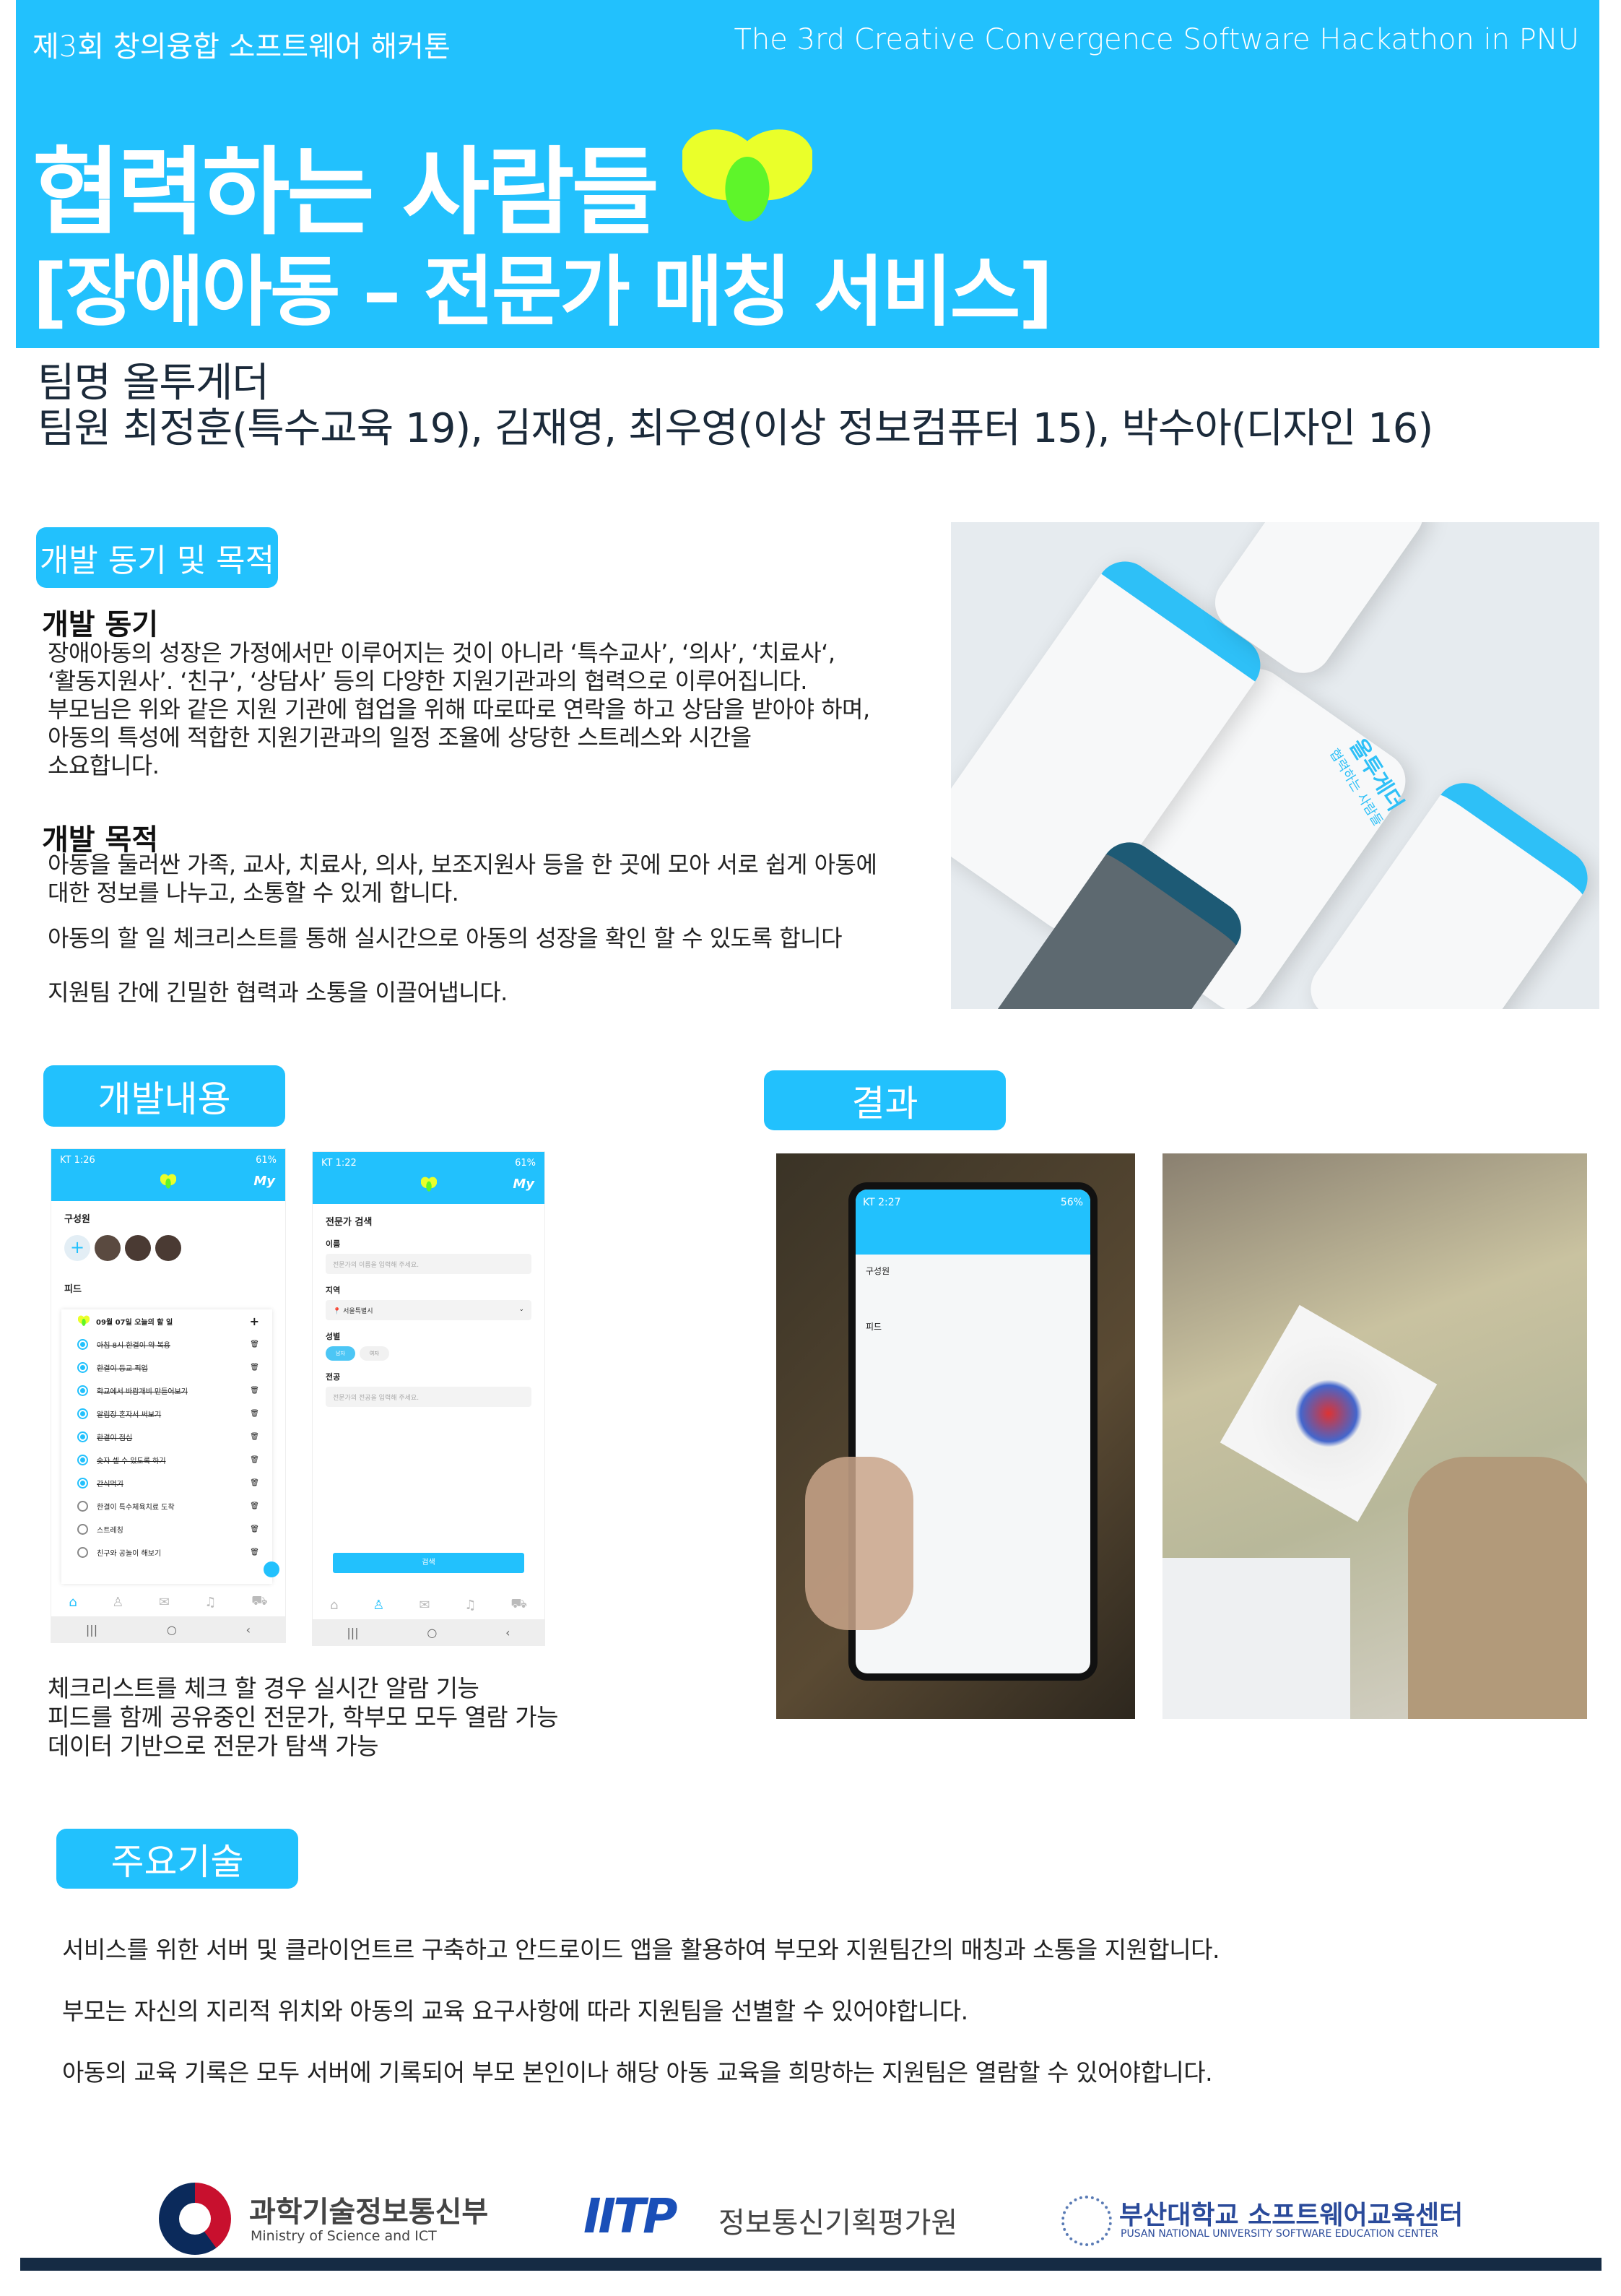 Image resolution: width=1621 pixels, height=2296 pixels. What do you see at coordinates (195, 2219) in the screenshot?
I see `msit-emblem-icon` at bounding box center [195, 2219].